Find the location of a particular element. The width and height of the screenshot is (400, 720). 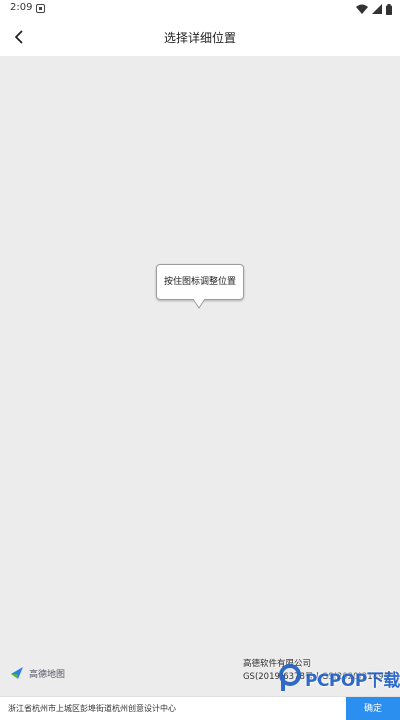

watermark-text: PCPOP下载 is located at coordinates (352, 680).